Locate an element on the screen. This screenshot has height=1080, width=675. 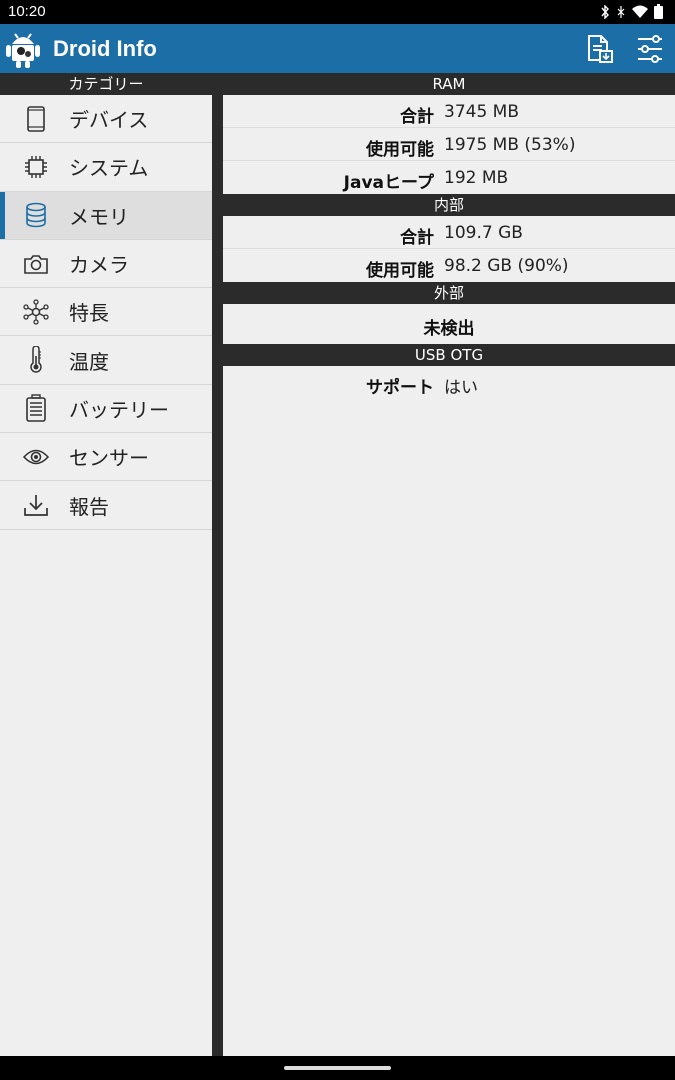
sidebar-item-label: 温度 is located at coordinates (89, 361).